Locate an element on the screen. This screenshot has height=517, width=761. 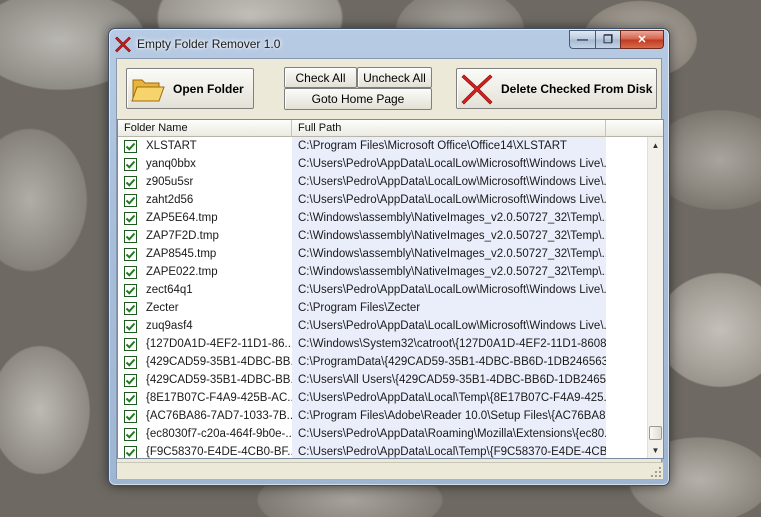
delete-checked-button: Delete Checked From Disk is located at coordinates (556, 88).